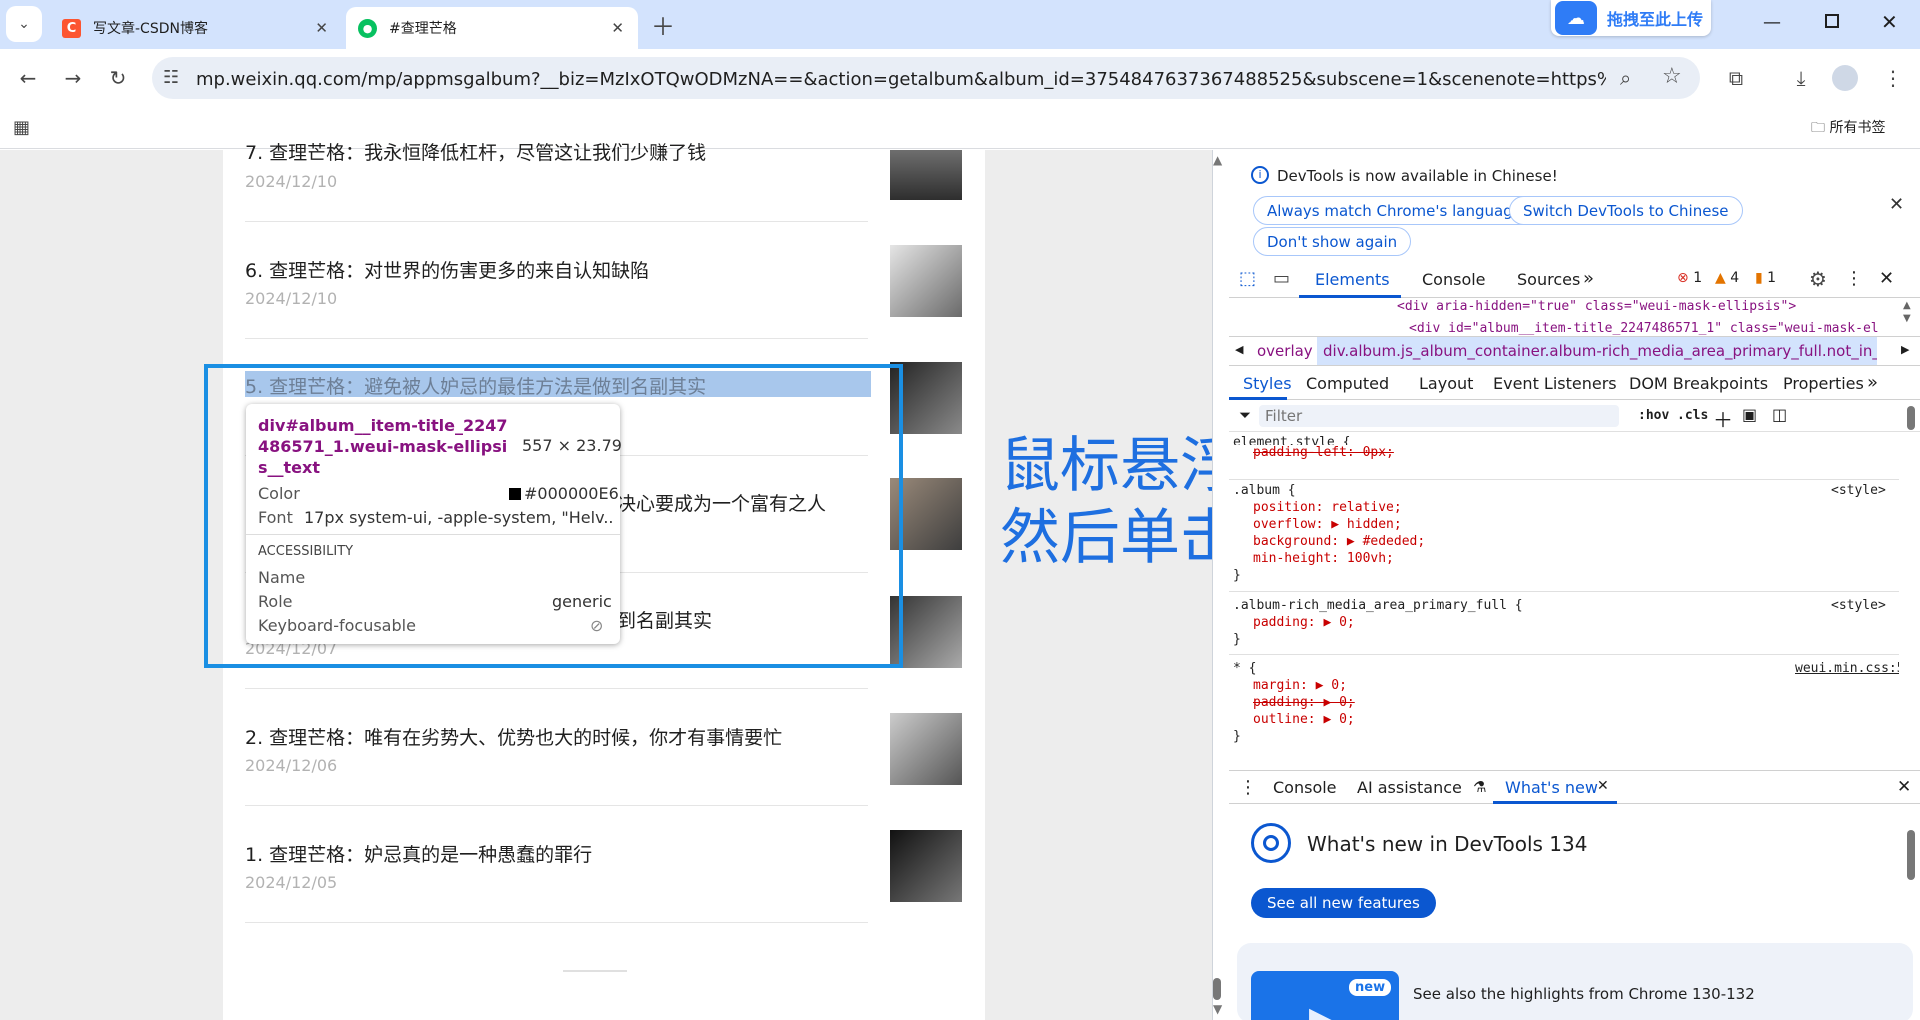 The image size is (1920, 1020). I want to click on all-bookmarks: 🗀 所有书签, so click(1848, 129).